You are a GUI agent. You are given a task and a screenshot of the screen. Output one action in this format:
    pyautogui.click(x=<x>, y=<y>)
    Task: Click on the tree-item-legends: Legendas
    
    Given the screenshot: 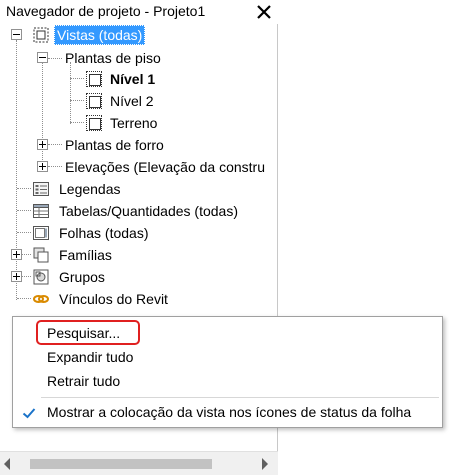 What is the action you would take?
    pyautogui.click(x=138, y=189)
    